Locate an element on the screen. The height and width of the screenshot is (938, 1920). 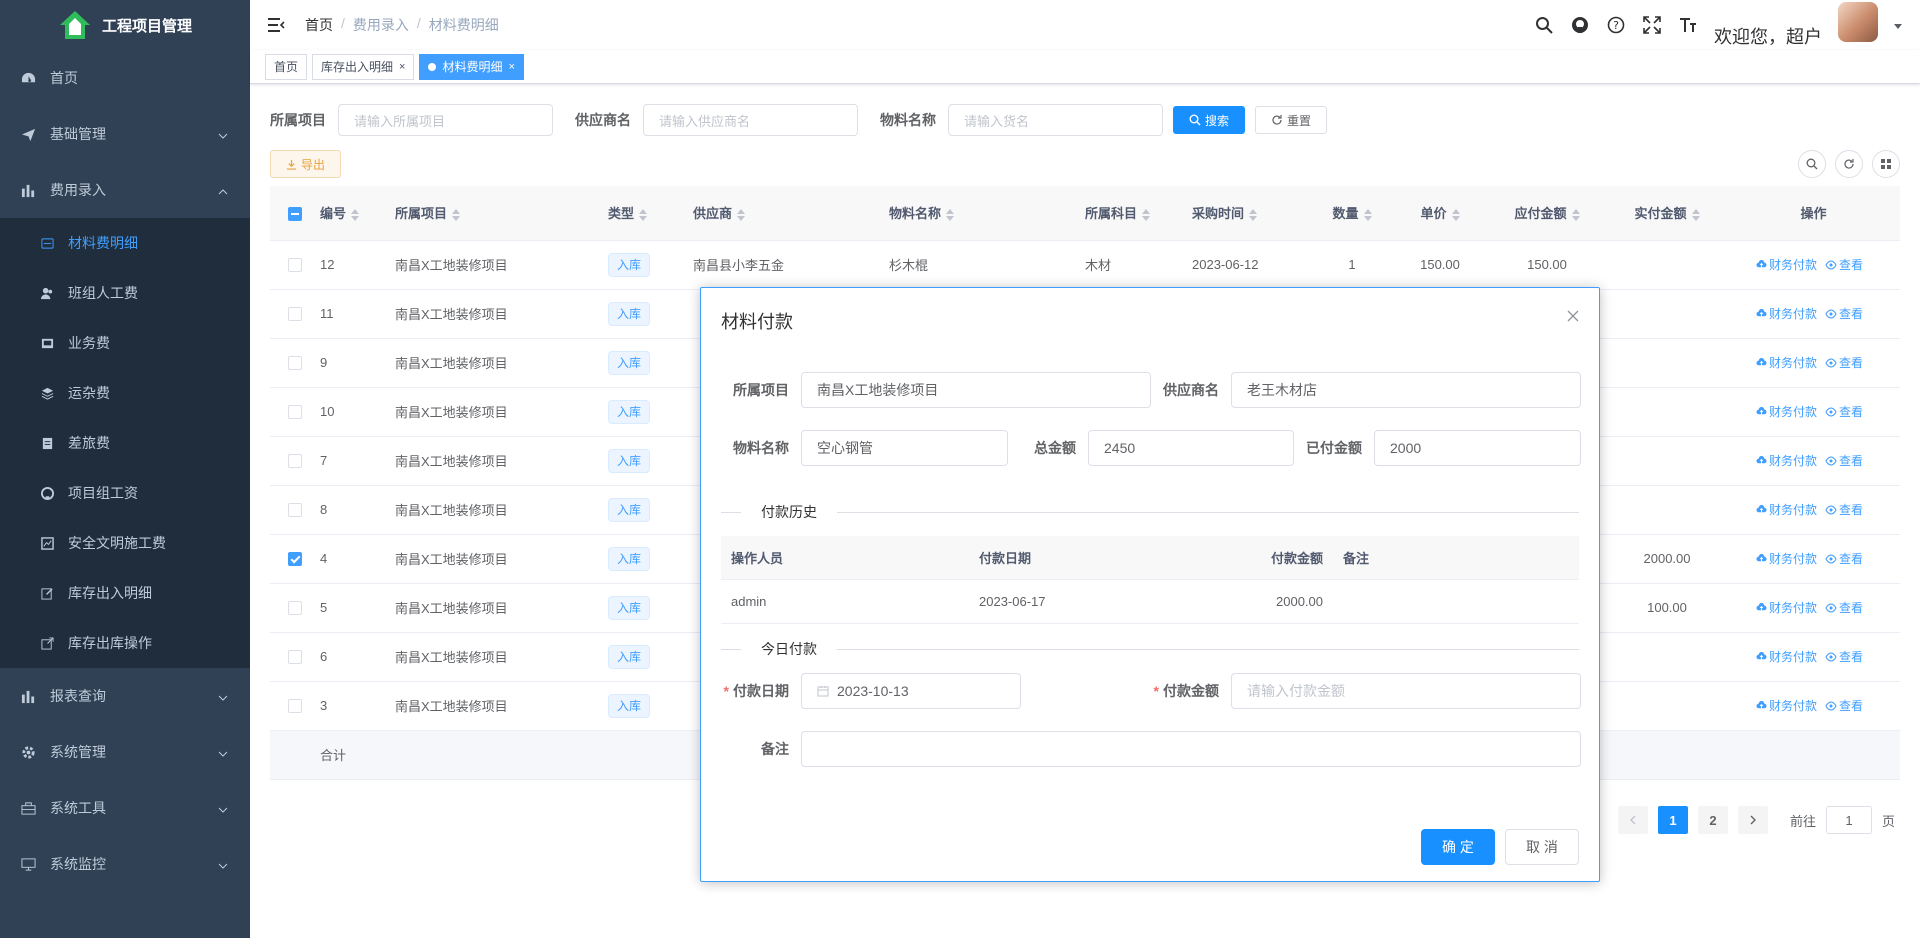
material-search-input: 请输入货名 is located at coordinates (1055, 120).